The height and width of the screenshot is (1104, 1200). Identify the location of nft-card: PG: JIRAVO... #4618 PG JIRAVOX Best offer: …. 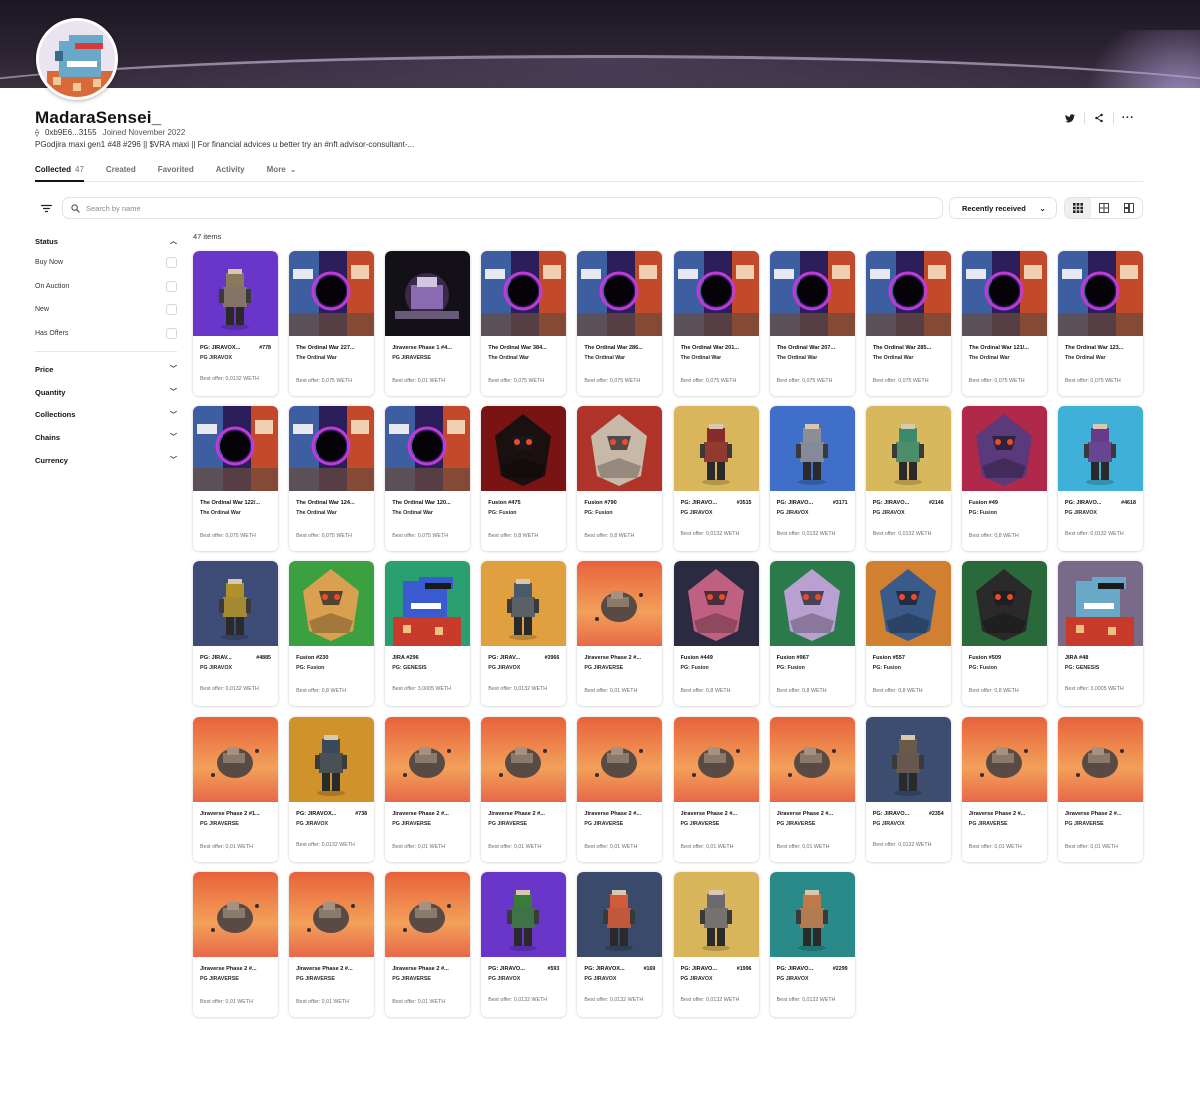
(1100, 479).